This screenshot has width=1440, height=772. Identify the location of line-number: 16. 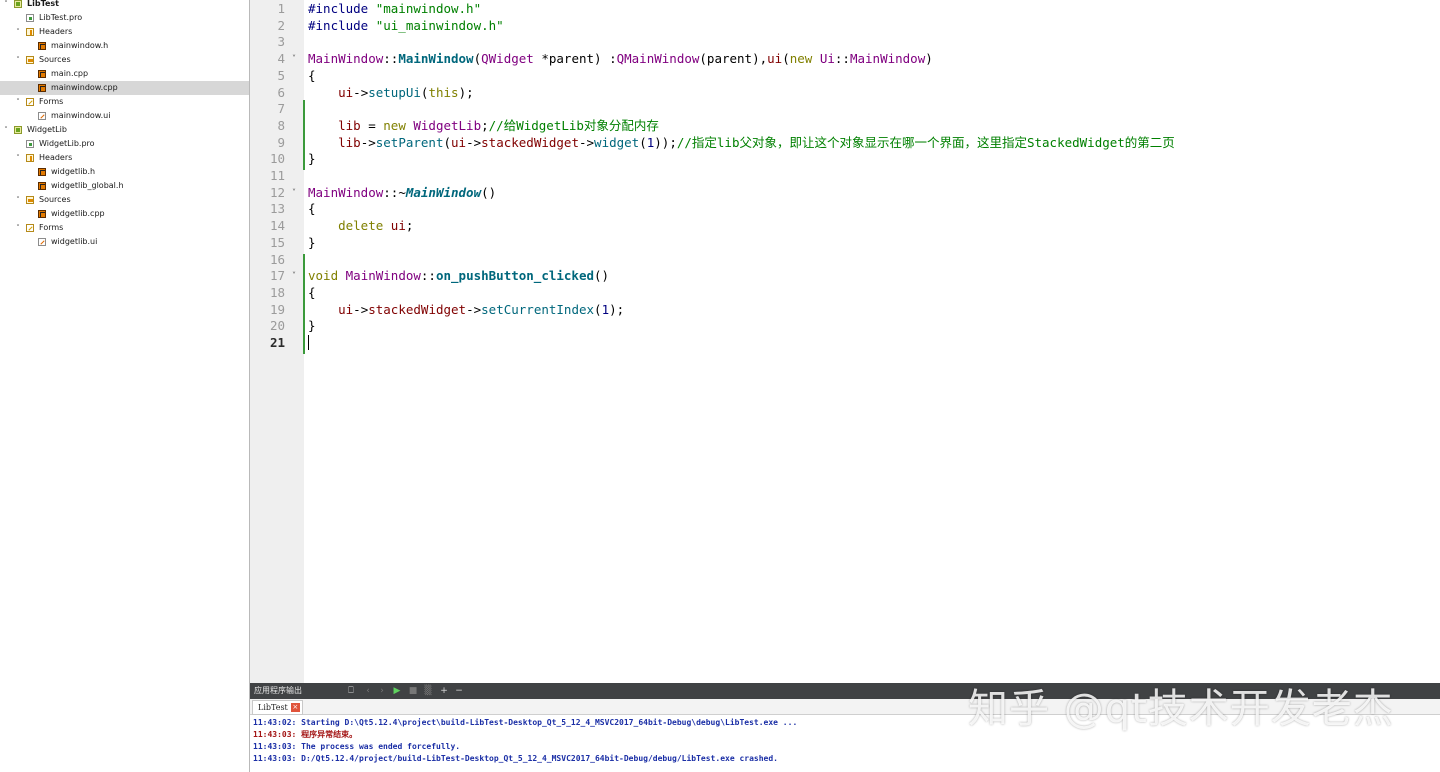
(277, 259).